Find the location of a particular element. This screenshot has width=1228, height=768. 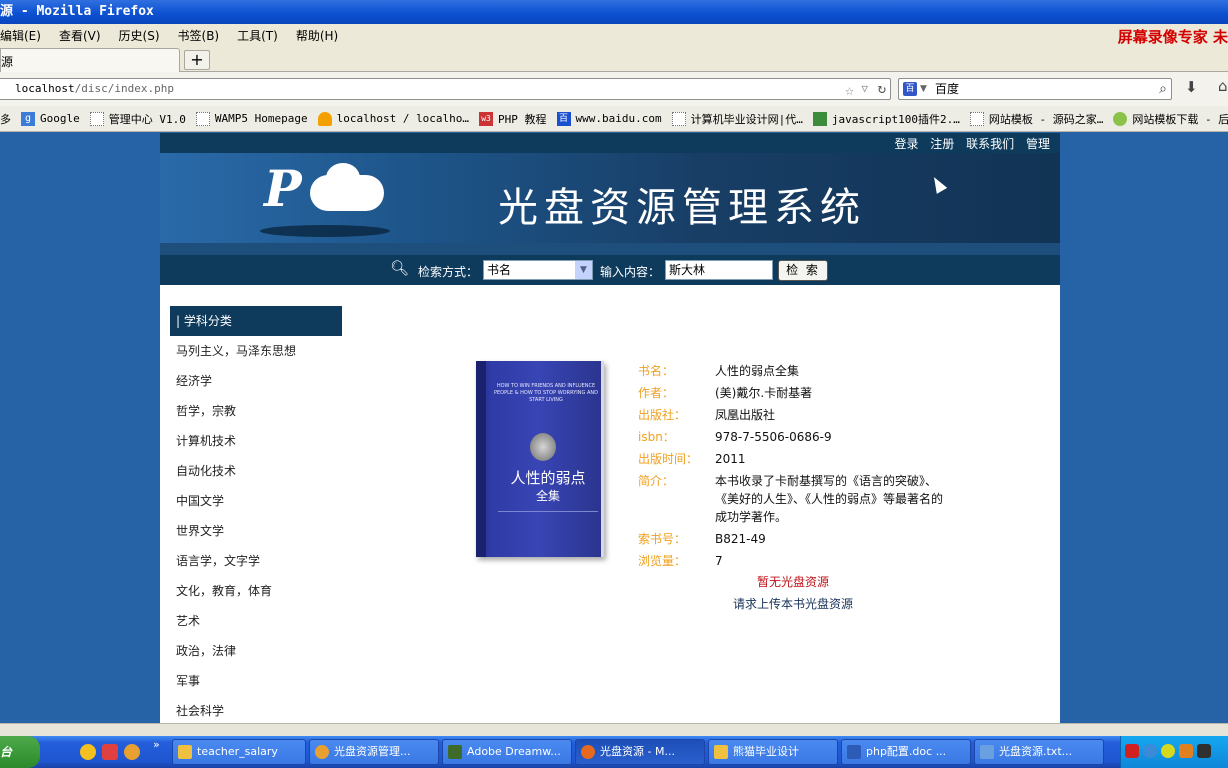

recorder-watermark: 屏幕录像专家 未 is located at coordinates (1172, 37).